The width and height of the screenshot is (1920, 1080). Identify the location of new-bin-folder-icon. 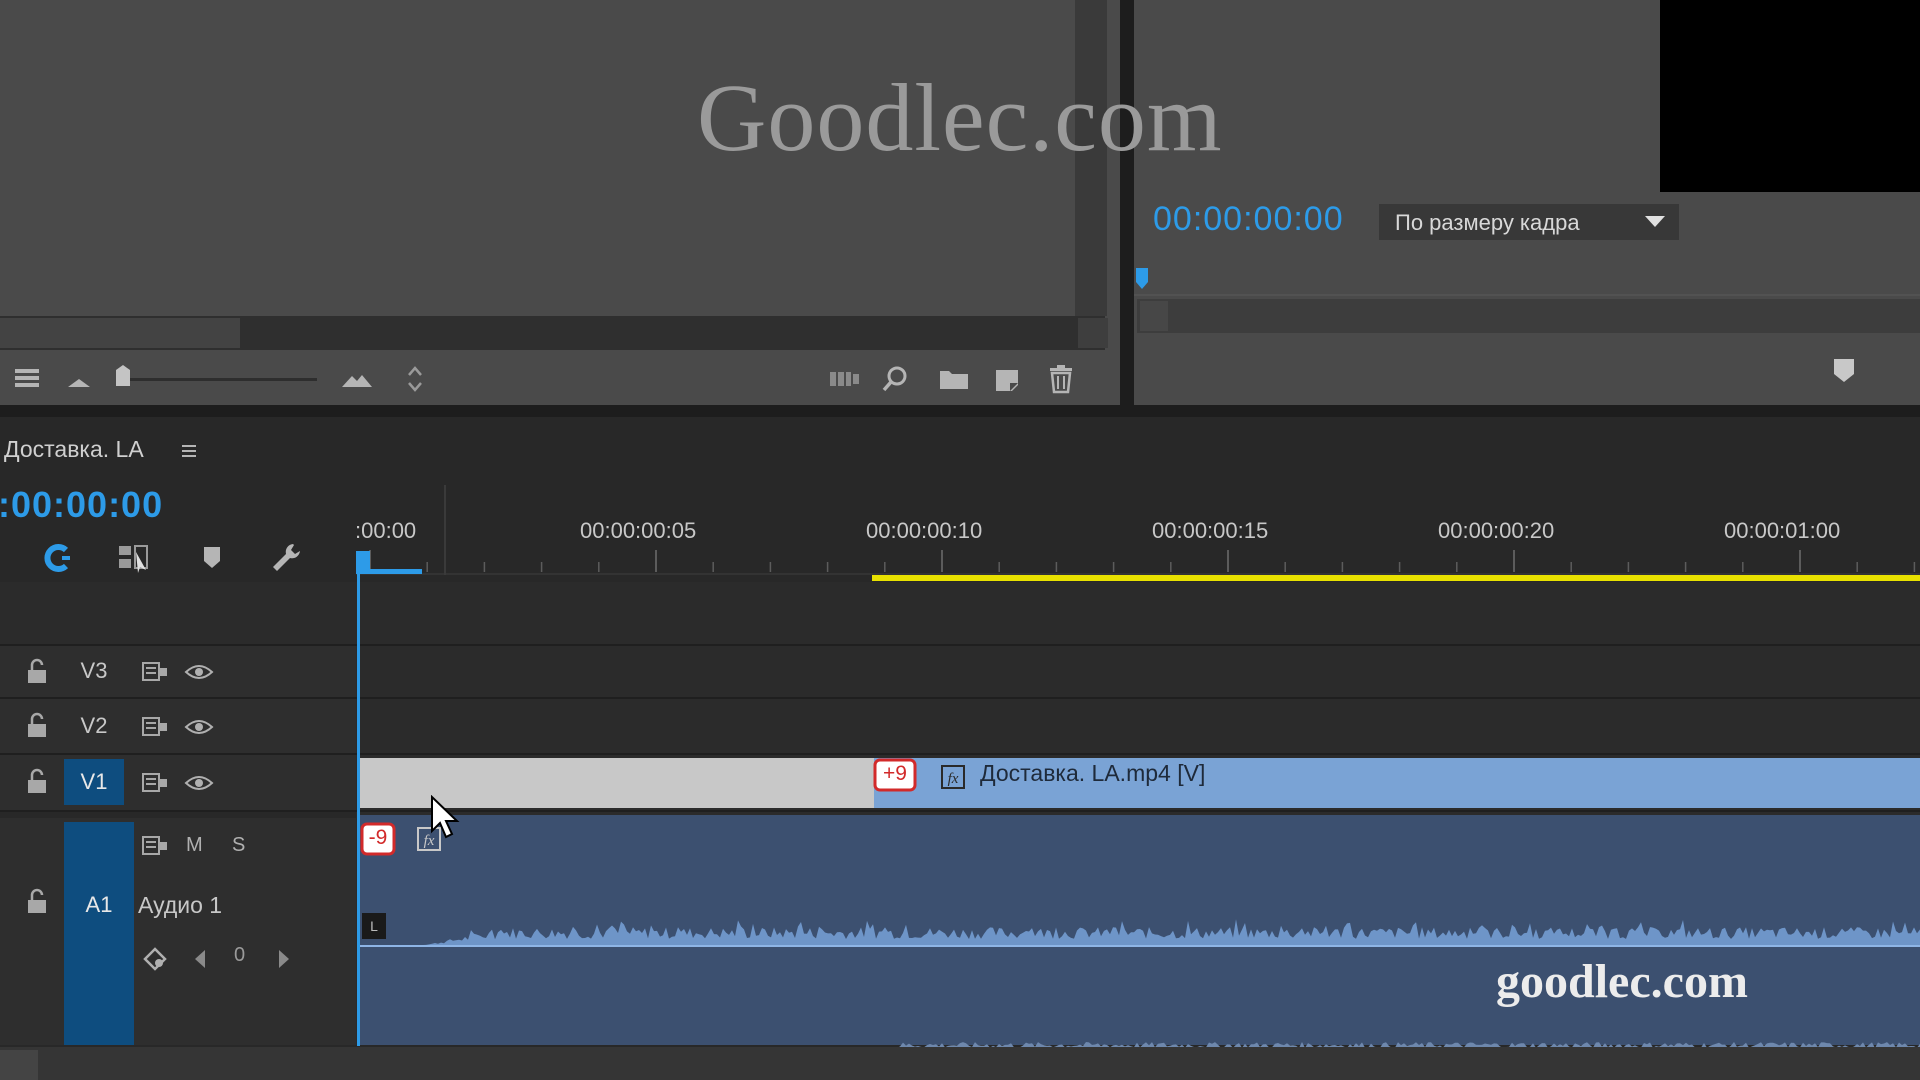
(954, 379).